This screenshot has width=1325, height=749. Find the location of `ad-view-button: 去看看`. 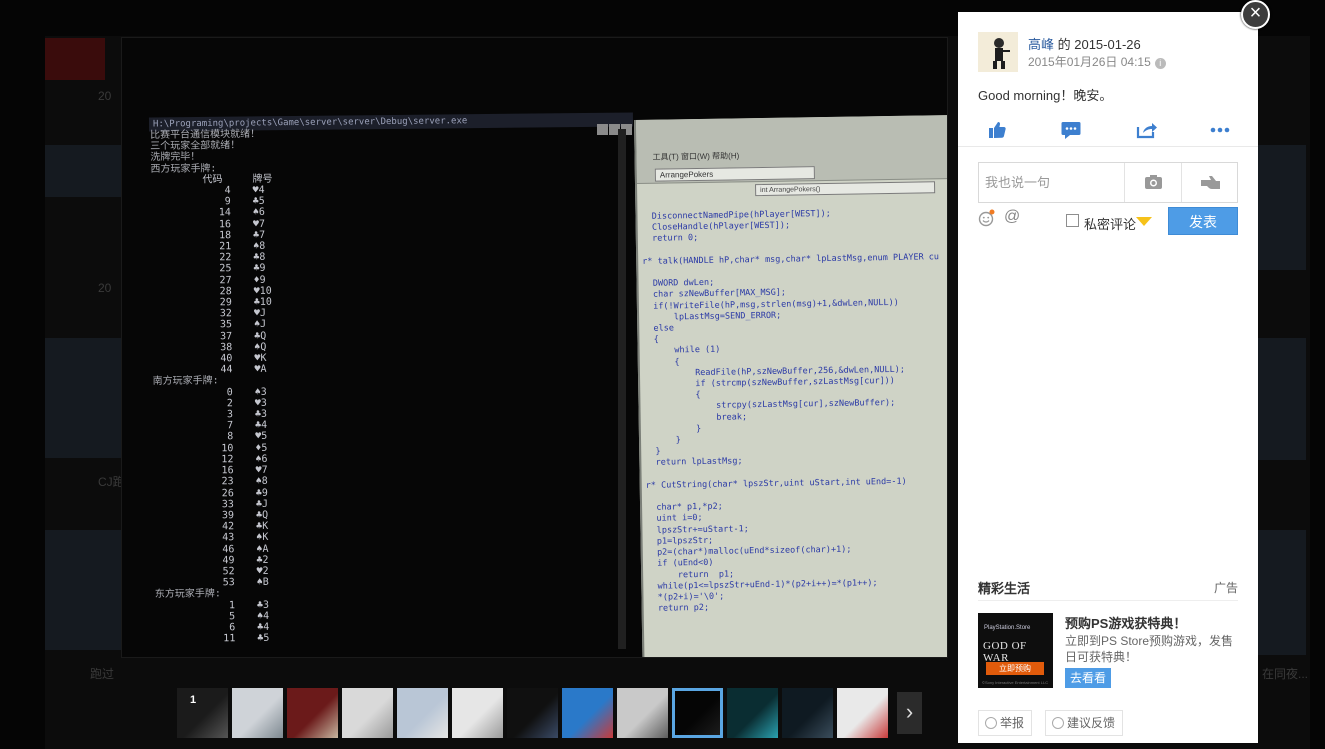

ad-view-button: 去看看 is located at coordinates (1088, 678).